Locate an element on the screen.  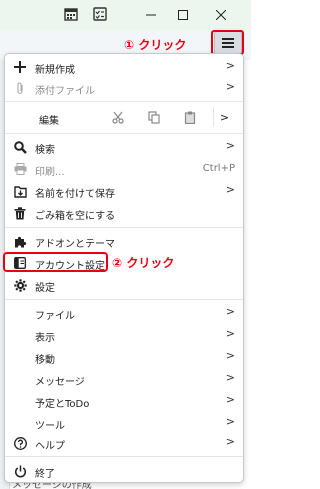
menu-item-label: 表示 is located at coordinates (45, 338).